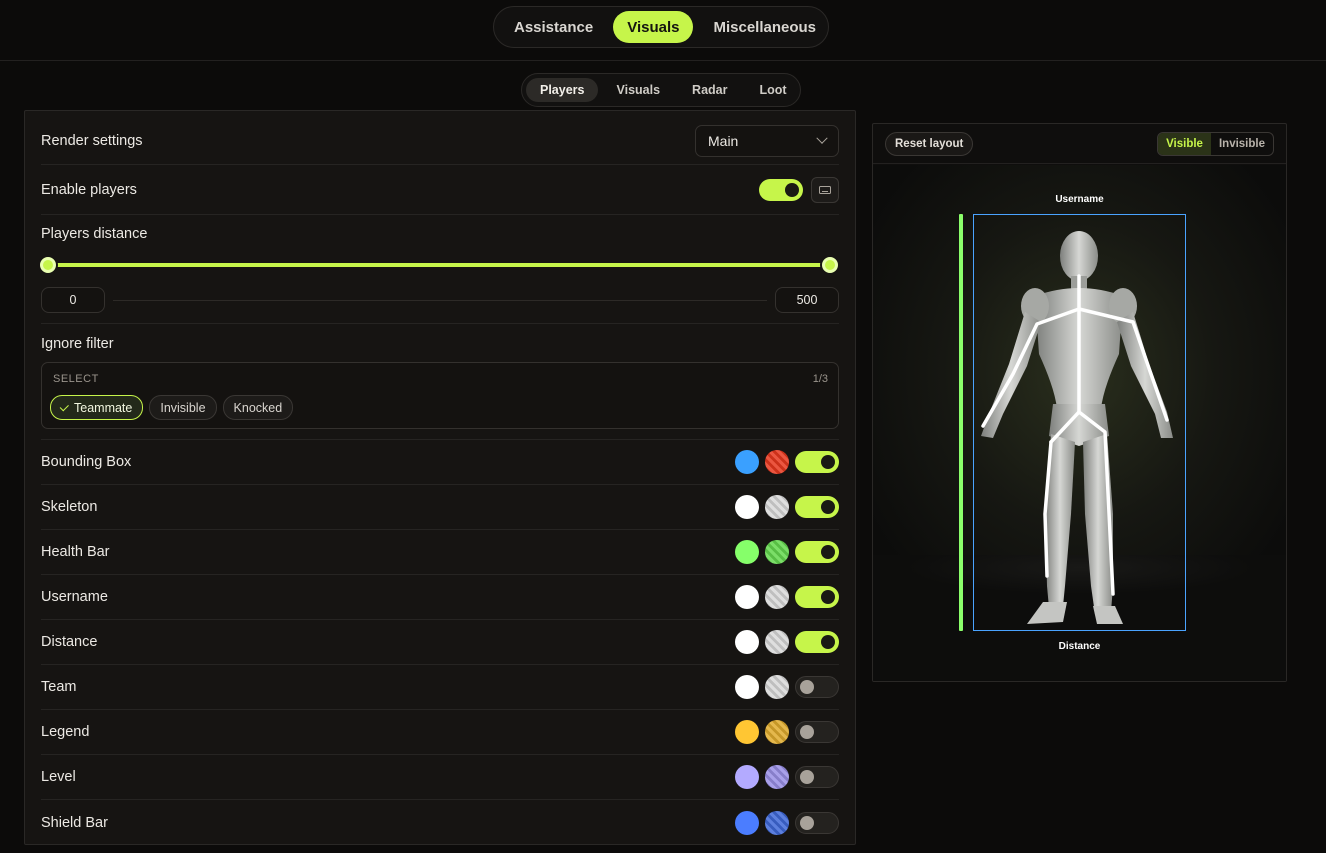 This screenshot has width=1326, height=853. Describe the element at coordinates (807, 300) in the screenshot. I see `distance-max-input: 500` at that location.